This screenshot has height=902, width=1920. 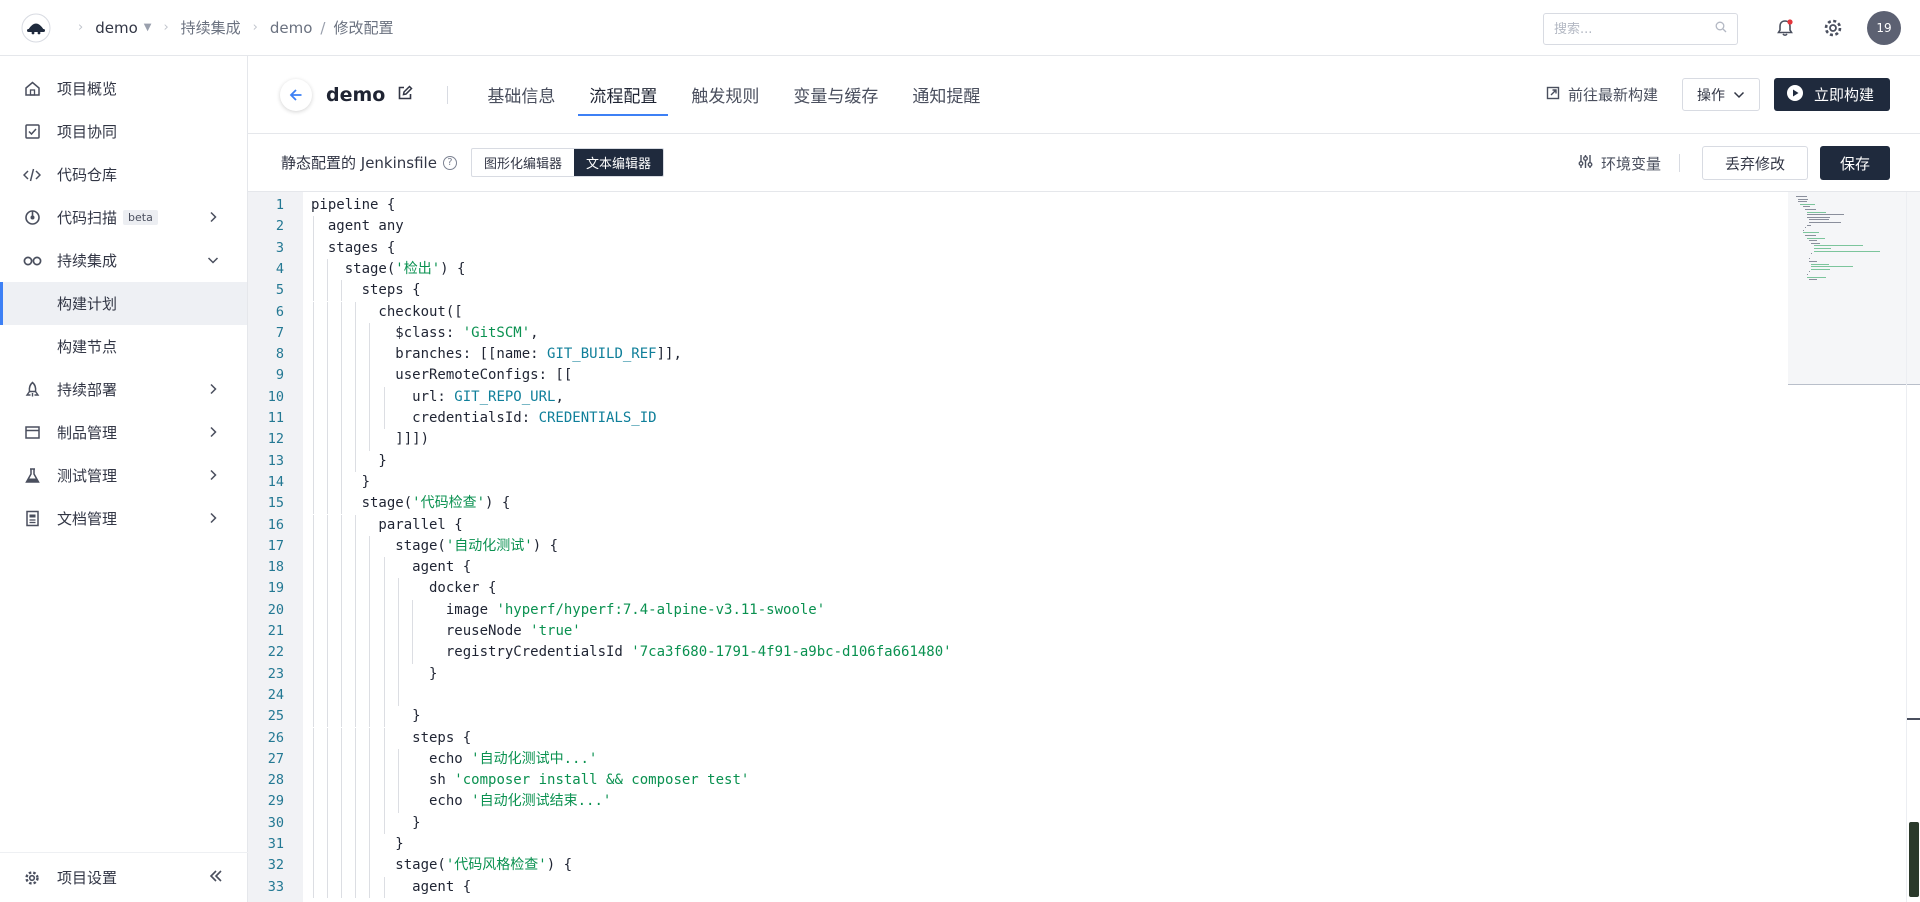 What do you see at coordinates (835, 95) in the screenshot?
I see `tab-variables-cache: 变量与缓存` at bounding box center [835, 95].